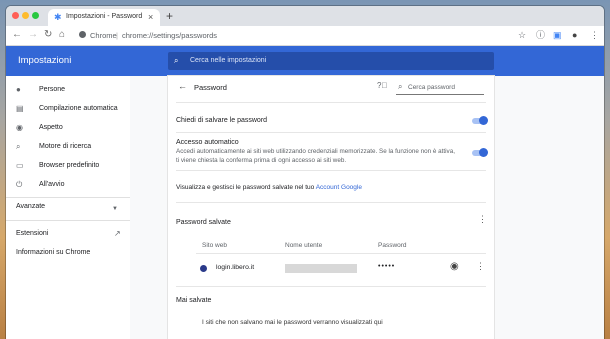 The width and height of the screenshot is (610, 339). Describe the element at coordinates (52, 89) in the screenshot. I see `sidebar-item-label: Persone` at that location.